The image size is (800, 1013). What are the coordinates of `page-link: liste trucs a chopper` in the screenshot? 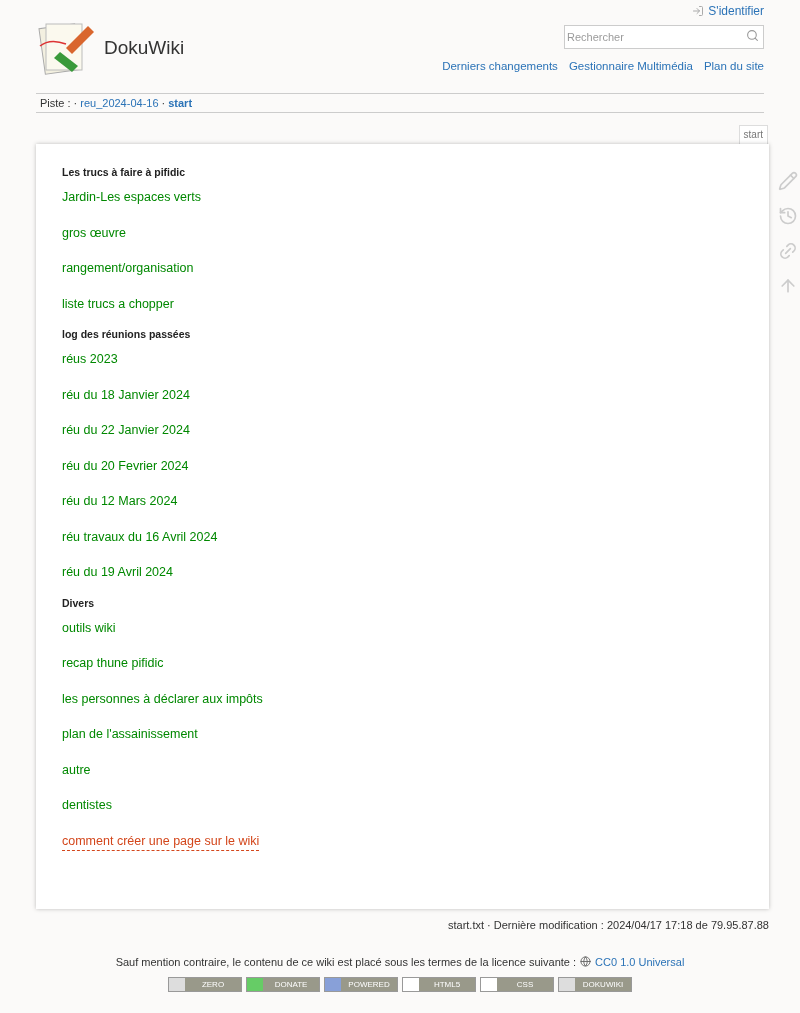 It's located at (118, 304).